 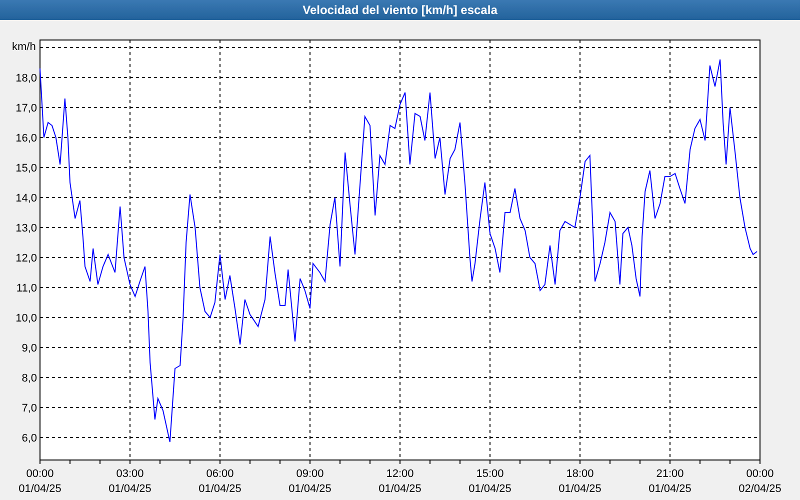 I want to click on x-axis-tick-label: 18:00, so click(x=580, y=474).